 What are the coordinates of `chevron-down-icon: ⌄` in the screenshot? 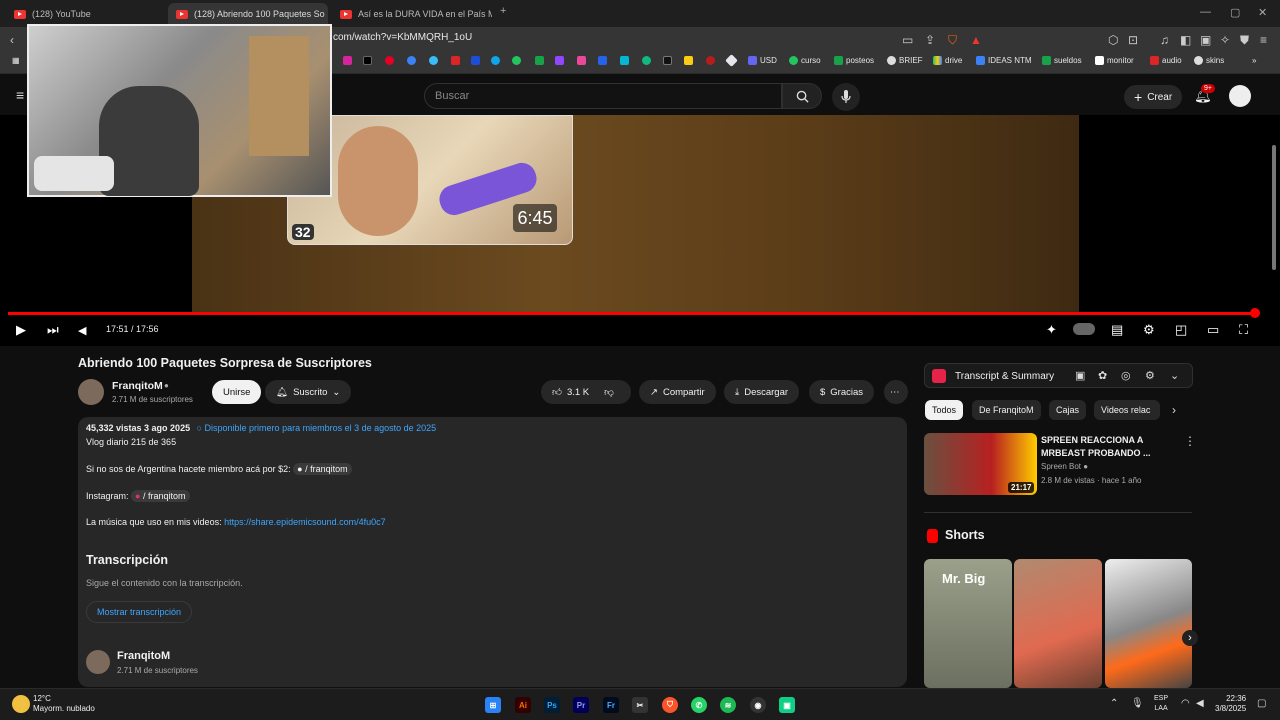 It's located at (1174, 375).